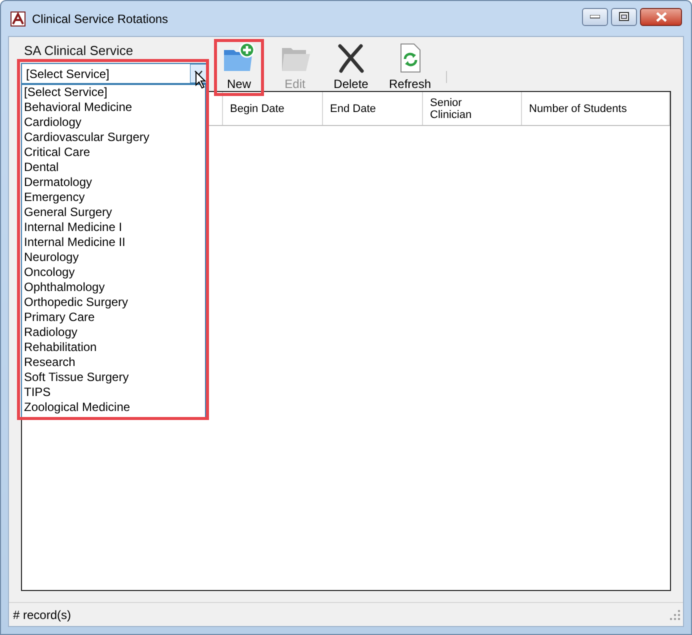 The height and width of the screenshot is (635, 692). I want to click on maximize-icon, so click(624, 16).